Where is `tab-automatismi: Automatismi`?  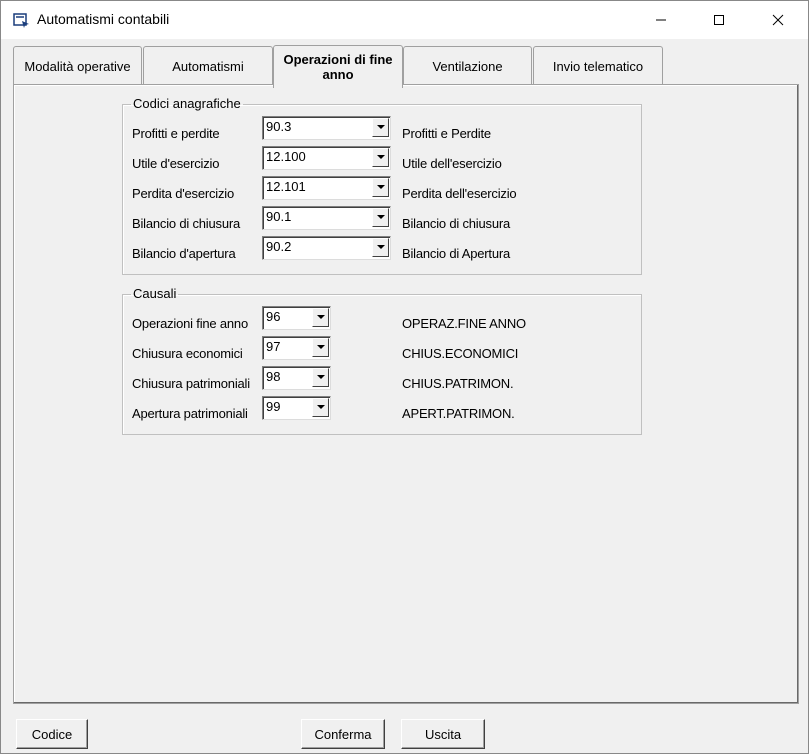 tab-automatismi: Automatismi is located at coordinates (208, 65).